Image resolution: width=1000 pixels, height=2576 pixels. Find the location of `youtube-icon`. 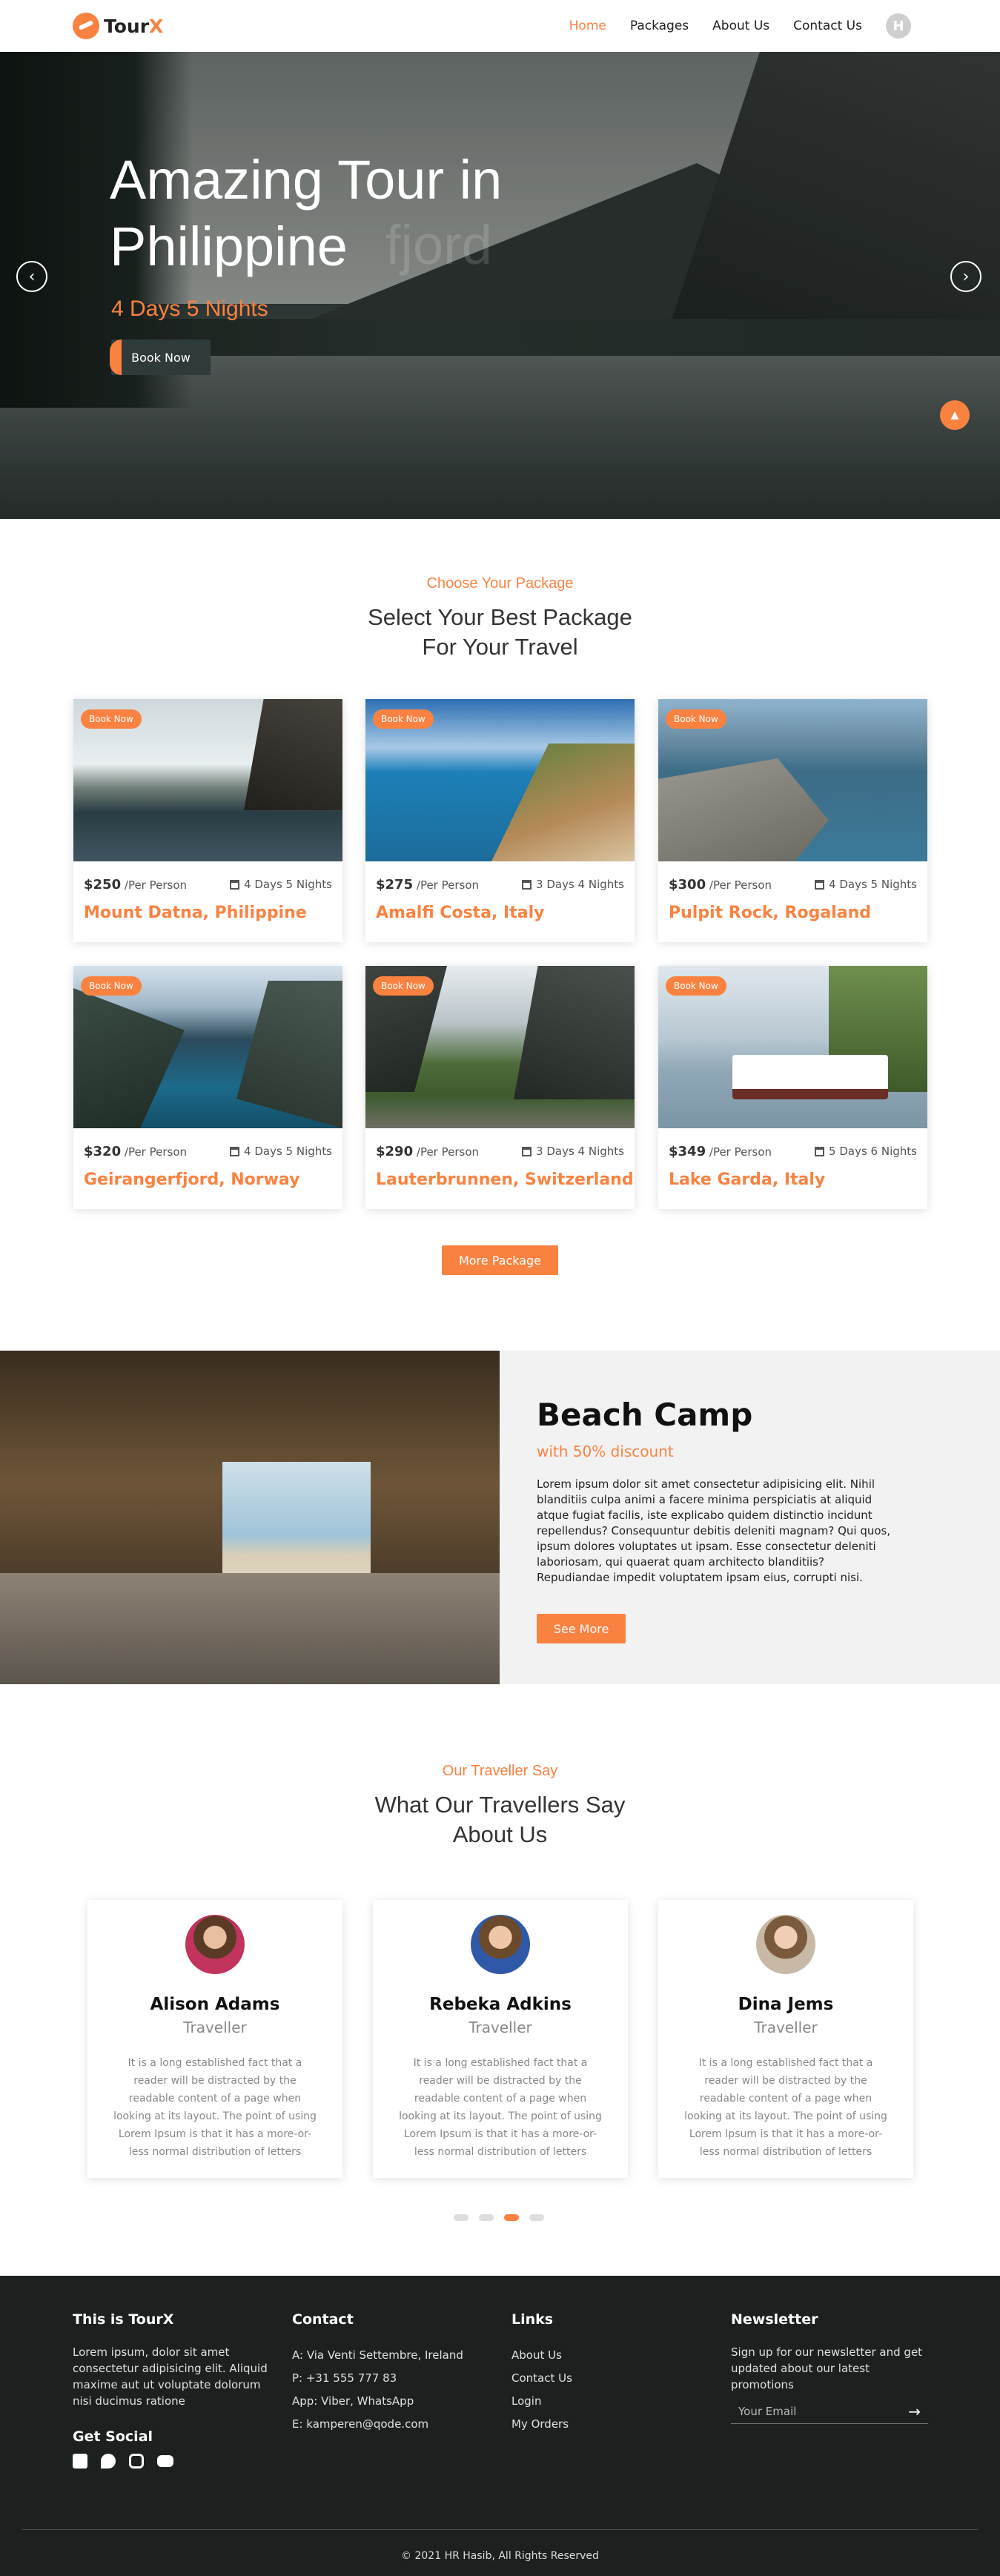

youtube-icon is located at coordinates (165, 2461).